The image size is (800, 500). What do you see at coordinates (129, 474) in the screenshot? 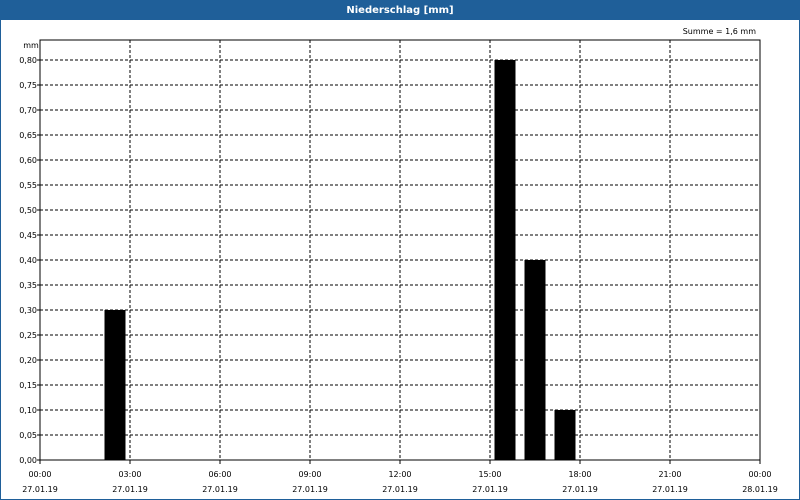
I see `x-tick-time-label: 03:00` at bounding box center [129, 474].